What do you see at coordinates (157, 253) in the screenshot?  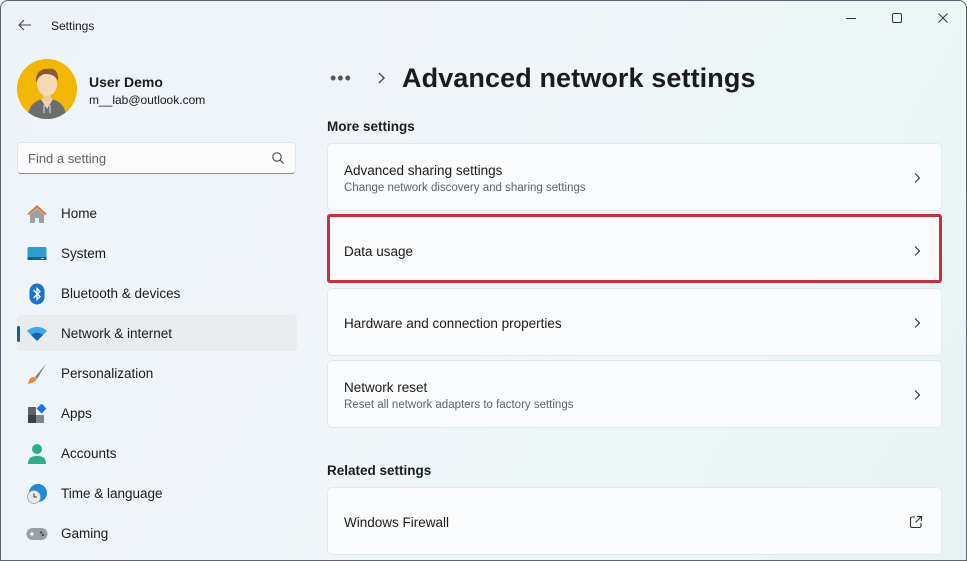 I see `sidebar-item-system: System` at bounding box center [157, 253].